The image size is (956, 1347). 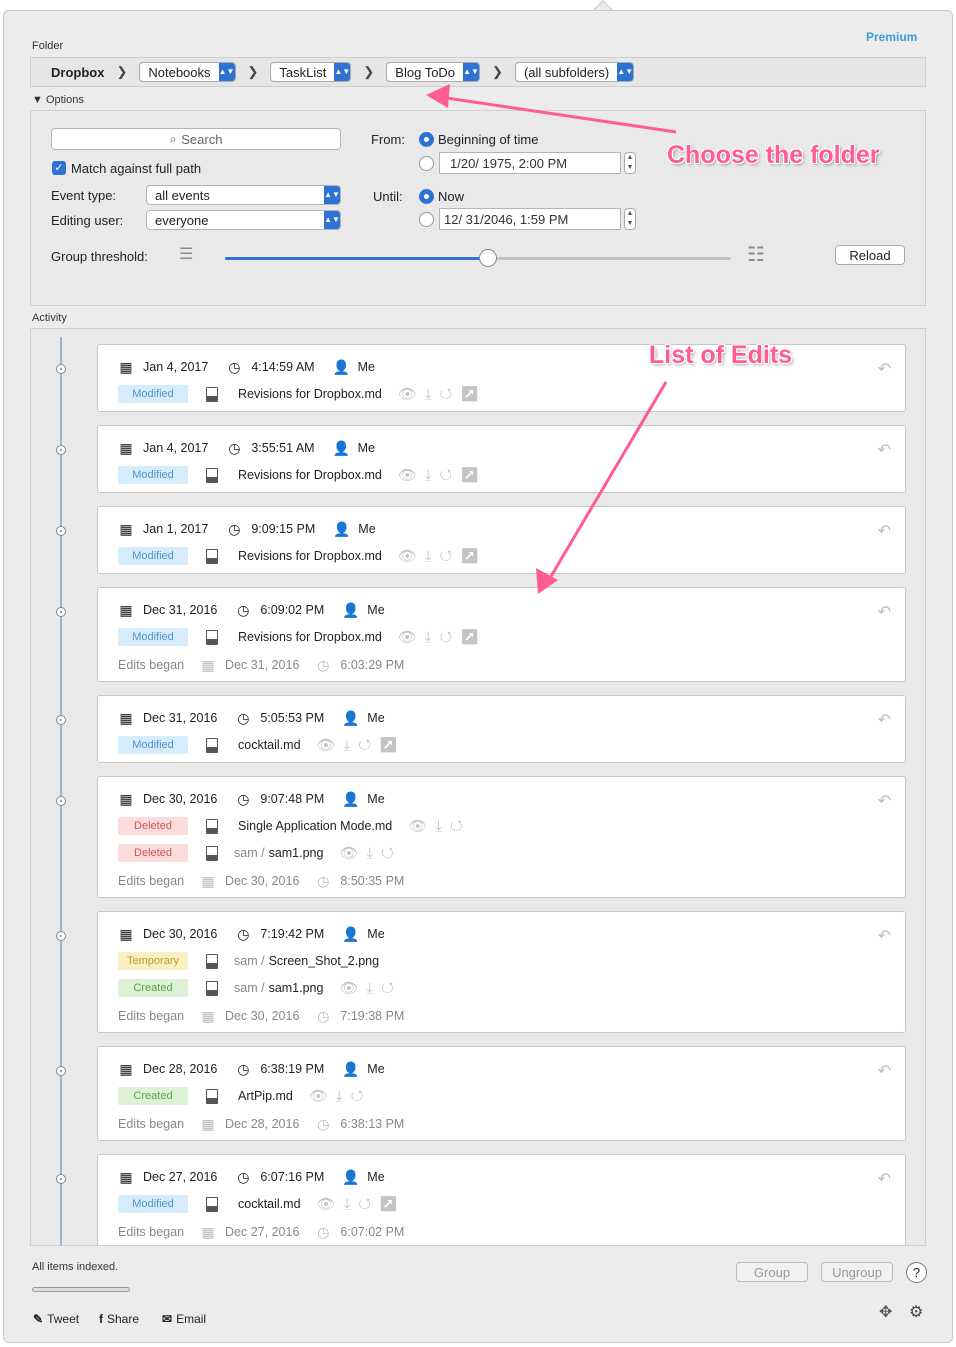 I want to click on annotation-choose-folder: Choose the folder, so click(x=773, y=155).